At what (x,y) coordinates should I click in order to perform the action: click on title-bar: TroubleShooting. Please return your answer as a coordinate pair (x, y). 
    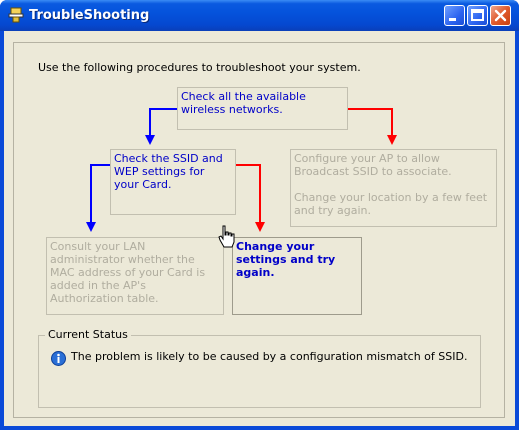
    Looking at the image, I should click on (259, 15).